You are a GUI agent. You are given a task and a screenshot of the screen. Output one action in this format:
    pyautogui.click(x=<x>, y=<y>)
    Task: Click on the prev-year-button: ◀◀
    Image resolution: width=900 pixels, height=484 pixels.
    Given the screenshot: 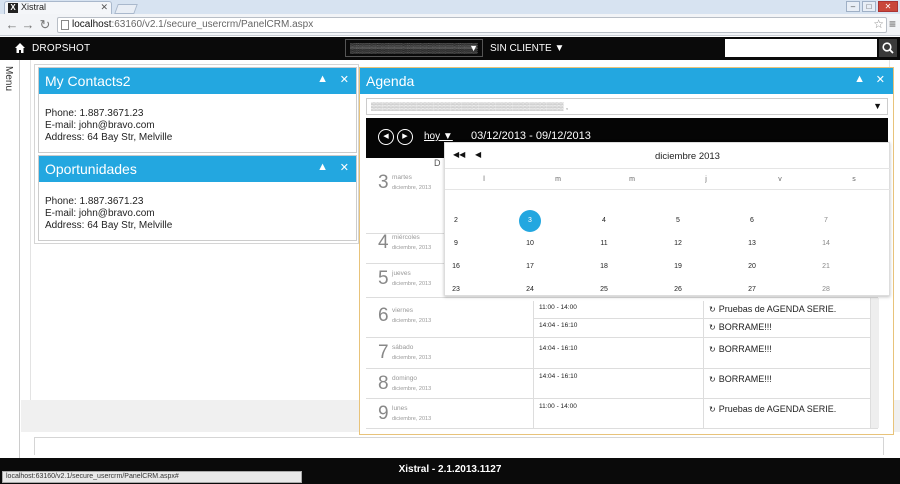 What is the action you would take?
    pyautogui.click(x=459, y=154)
    